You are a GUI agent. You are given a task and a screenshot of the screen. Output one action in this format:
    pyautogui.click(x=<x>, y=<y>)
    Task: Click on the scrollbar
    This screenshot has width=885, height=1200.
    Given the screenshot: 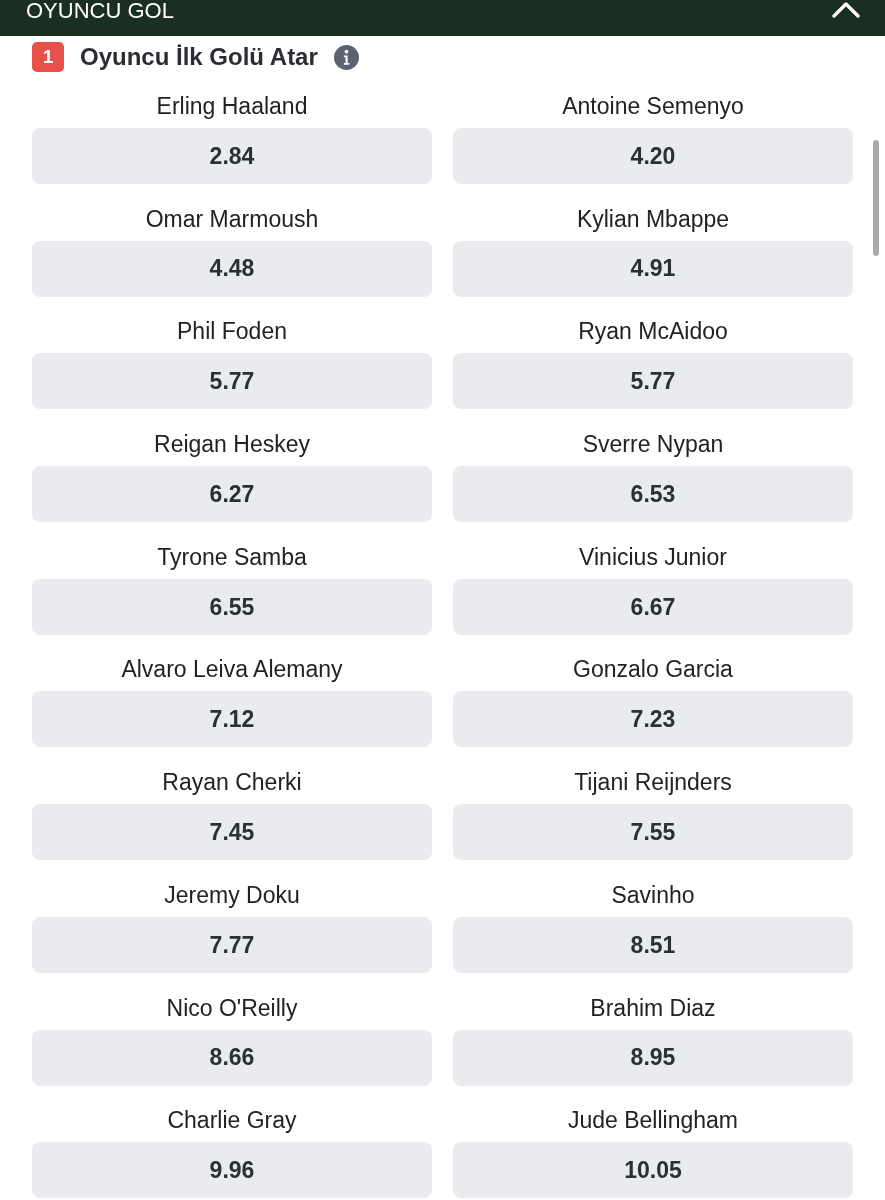 What is the action you would take?
    pyautogui.click(x=876, y=198)
    